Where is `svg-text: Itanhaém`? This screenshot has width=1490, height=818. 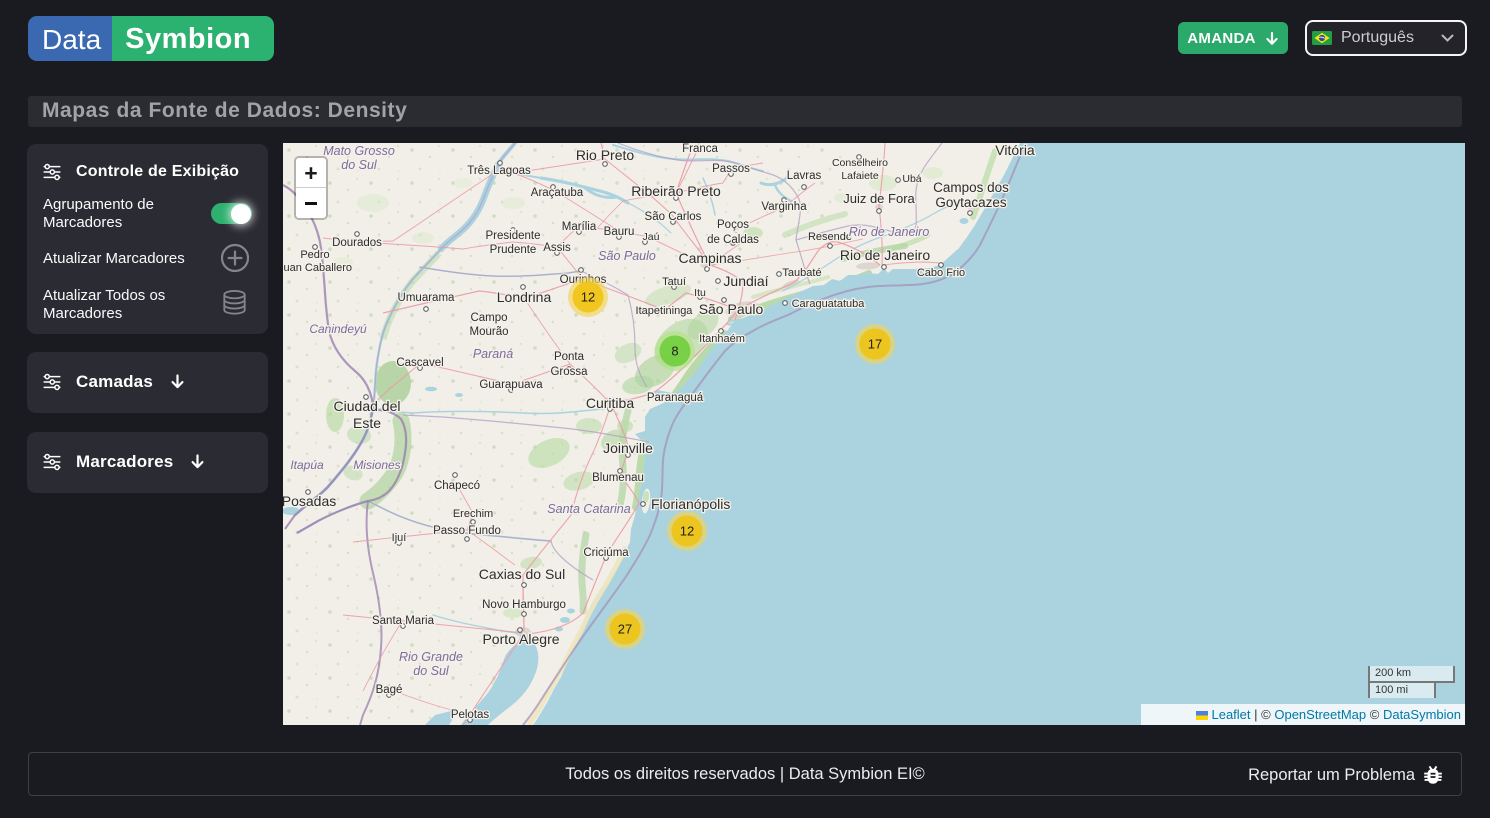
svg-text: Itanhaém is located at coordinates (722, 339).